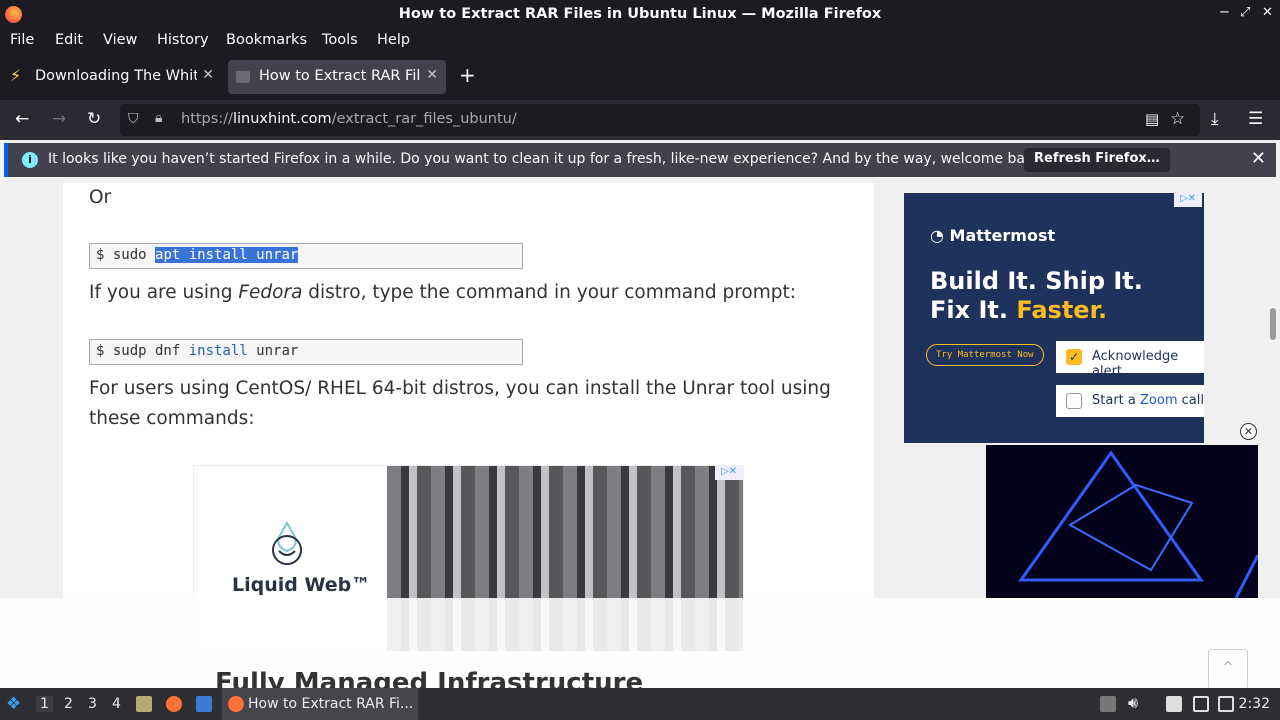  What do you see at coordinates (133, 119) in the screenshot?
I see `shield-icon: ⛉` at bounding box center [133, 119].